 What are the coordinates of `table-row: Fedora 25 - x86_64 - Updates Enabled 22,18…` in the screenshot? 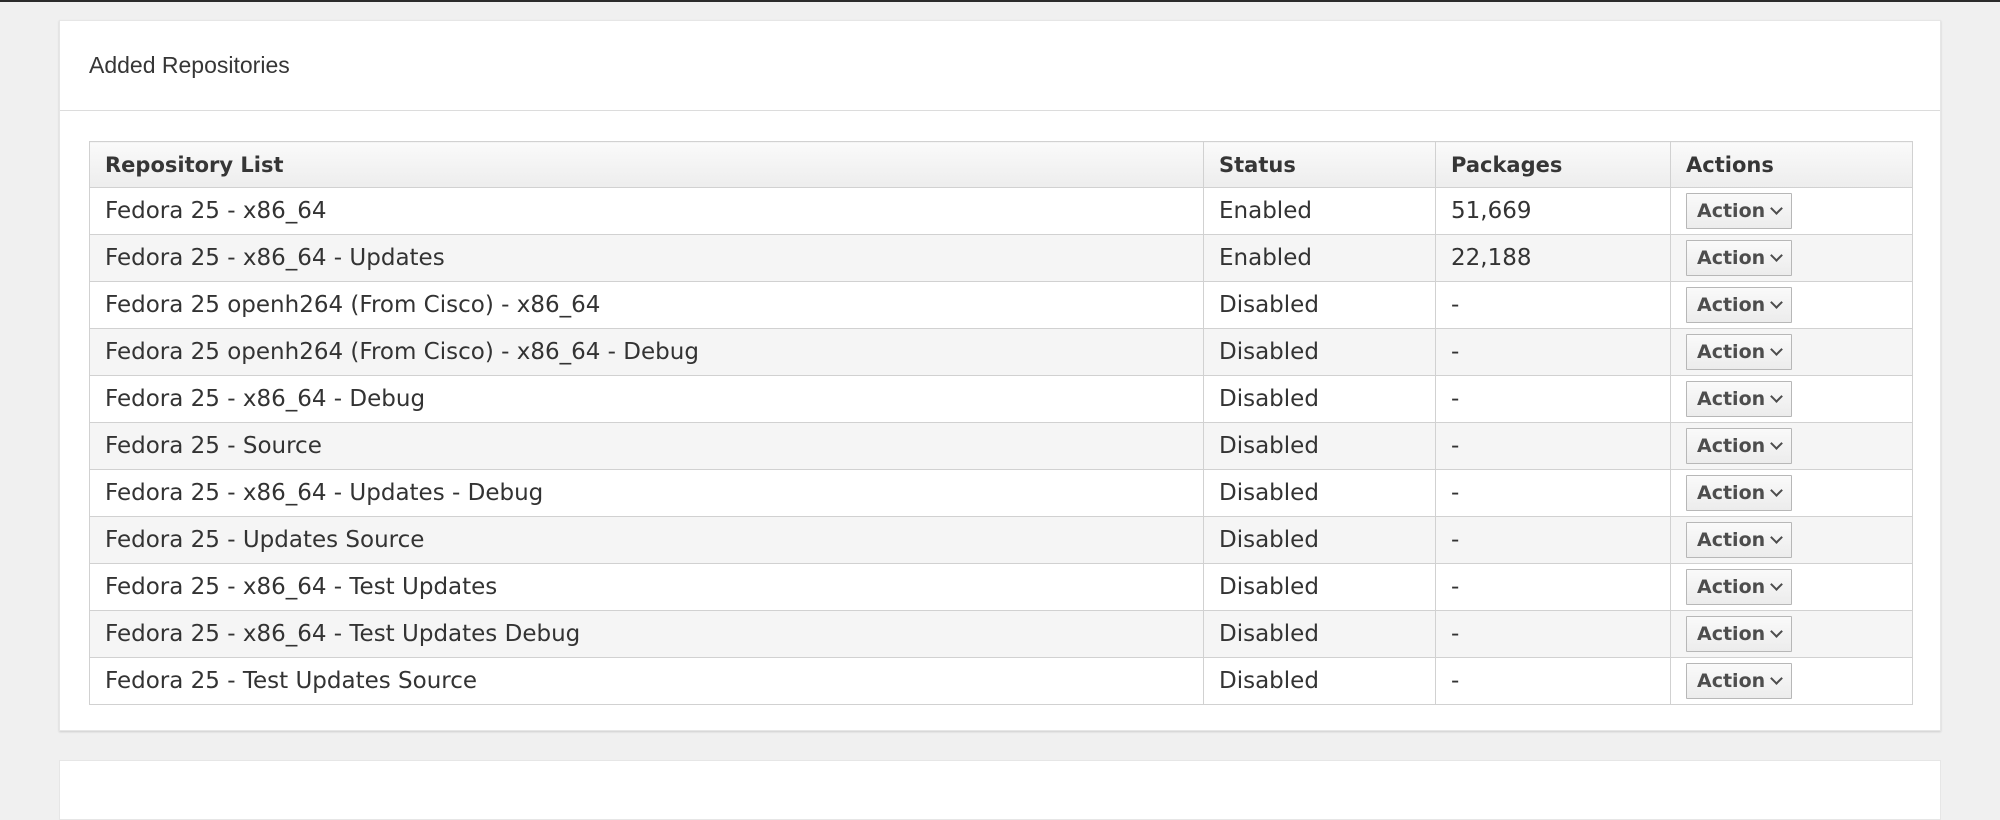 It's located at (1001, 258).